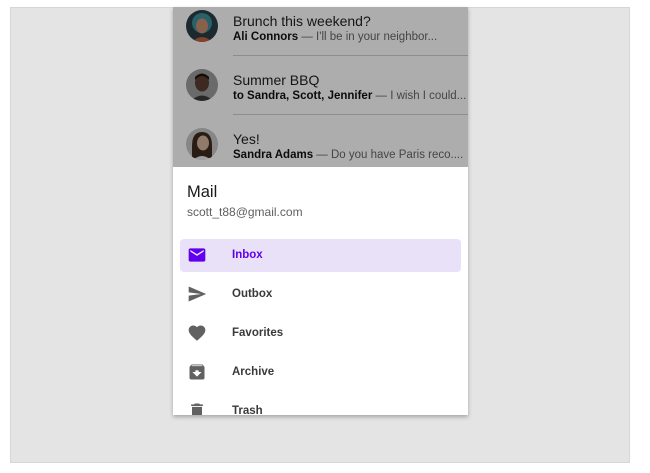 This screenshot has width=650, height=473. I want to click on drawer-title: Mail, so click(202, 192).